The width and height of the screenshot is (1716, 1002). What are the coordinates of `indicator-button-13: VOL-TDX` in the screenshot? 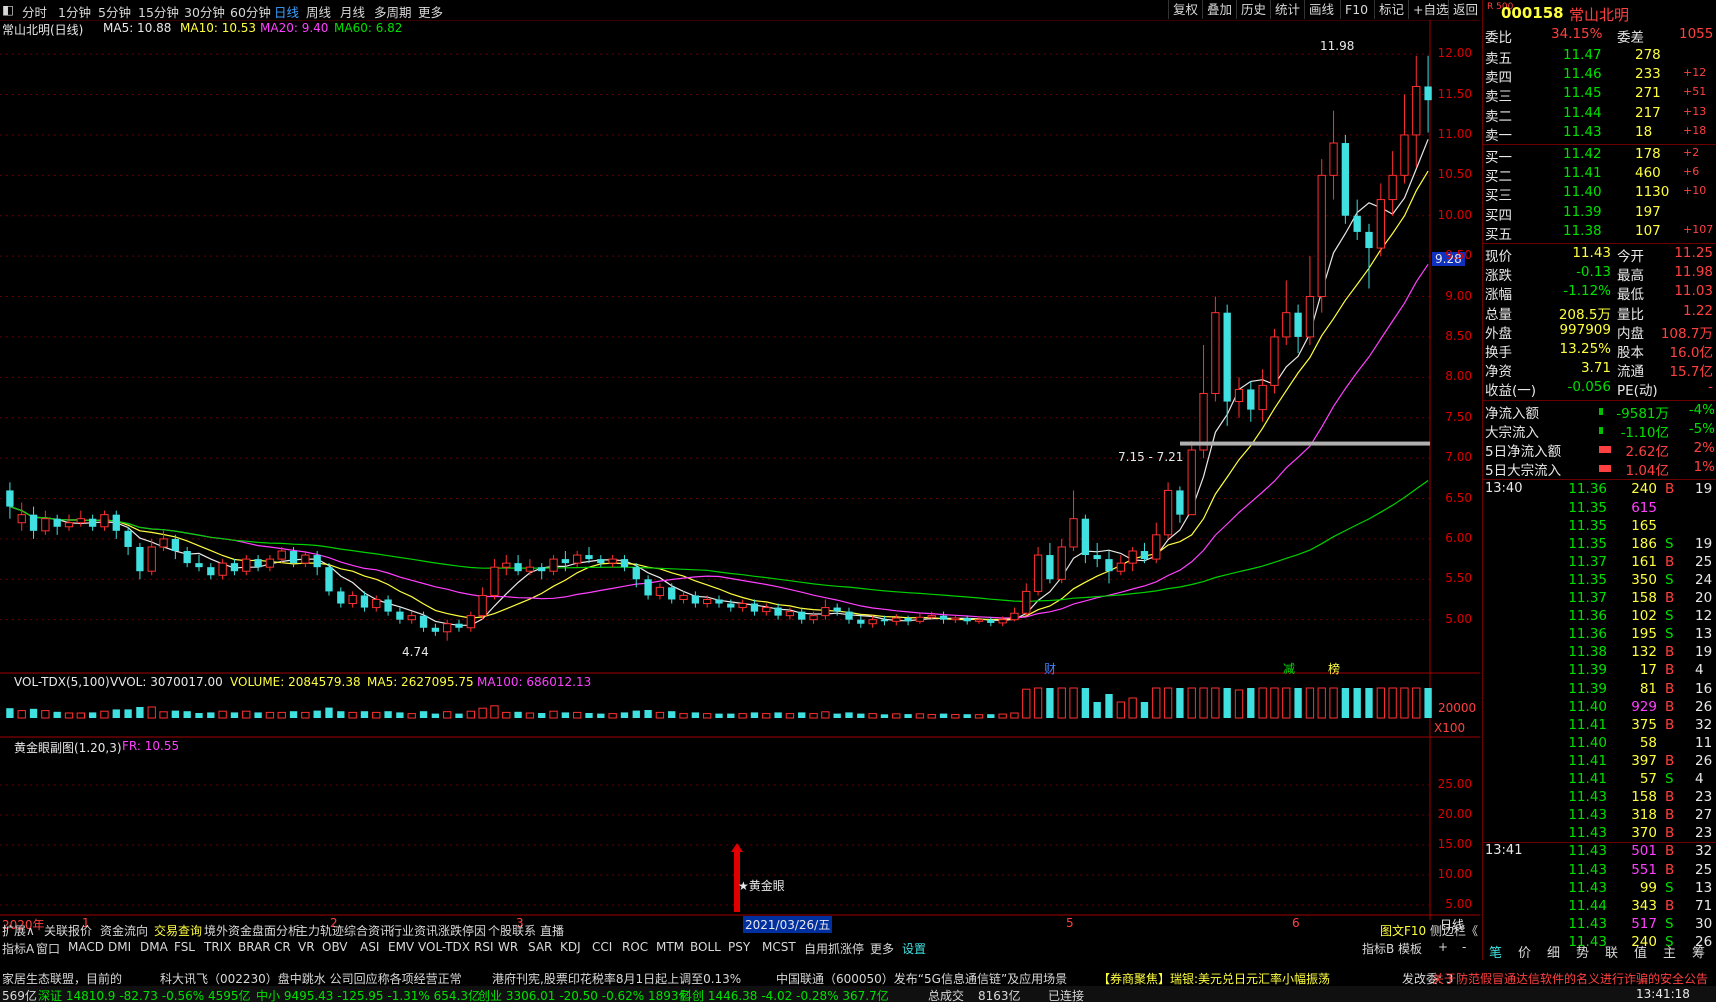 It's located at (444, 947).